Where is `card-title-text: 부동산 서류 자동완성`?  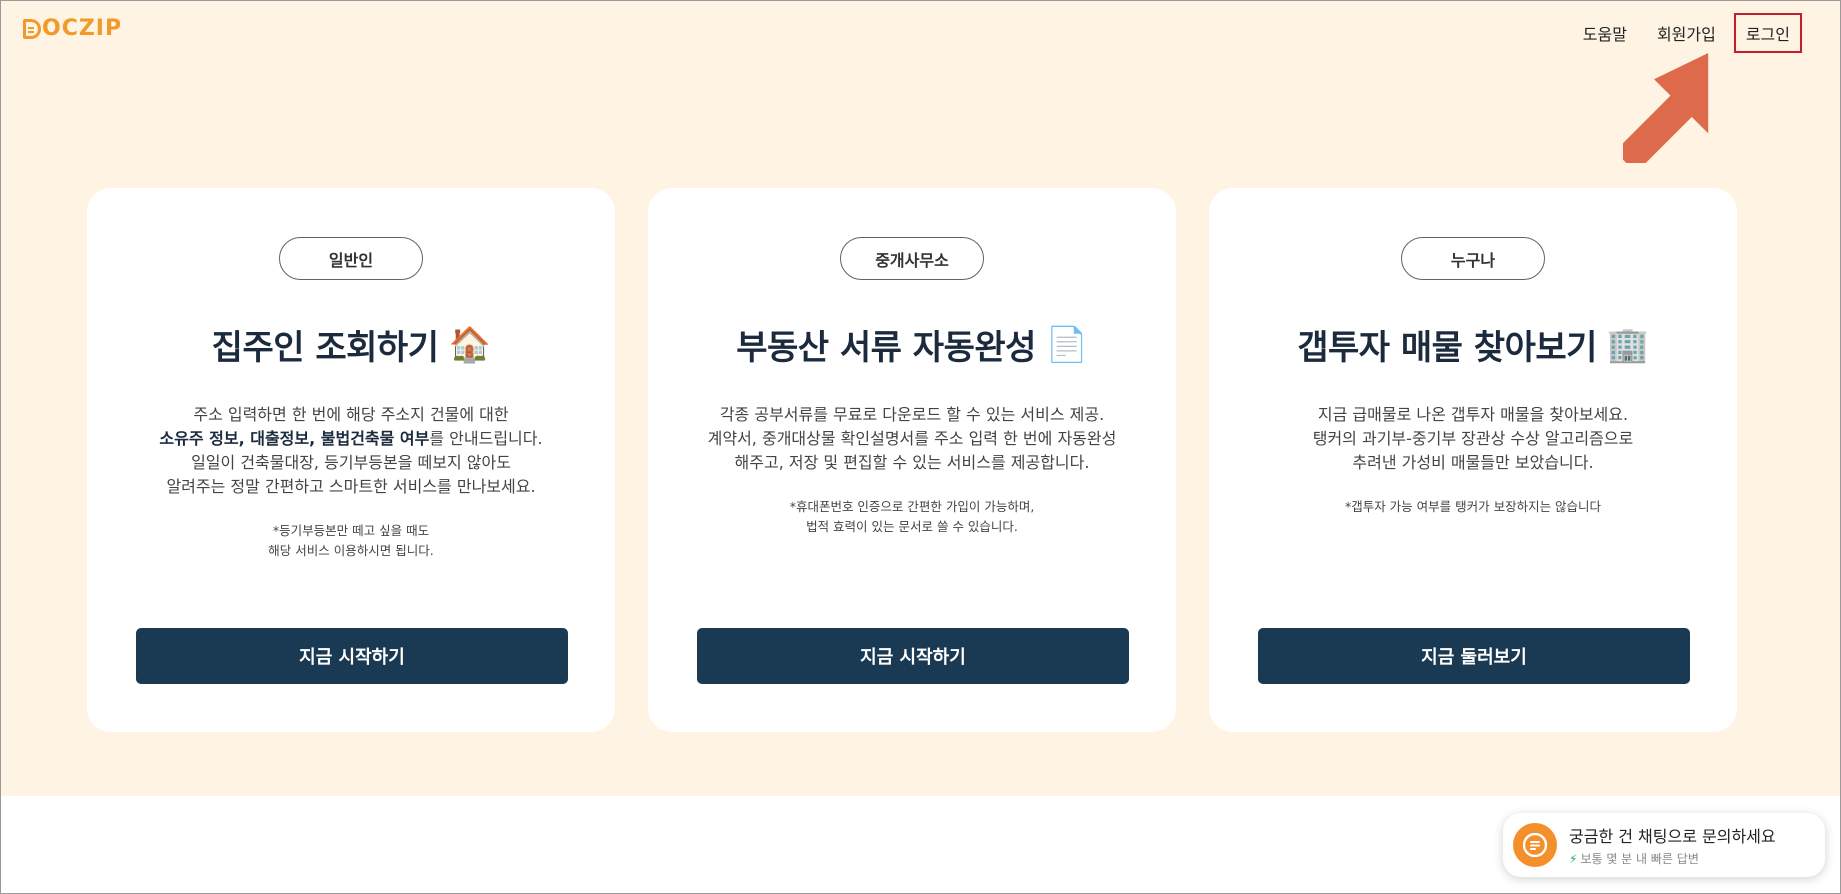
card-title-text: 부동산 서류 자동완성 is located at coordinates (886, 348).